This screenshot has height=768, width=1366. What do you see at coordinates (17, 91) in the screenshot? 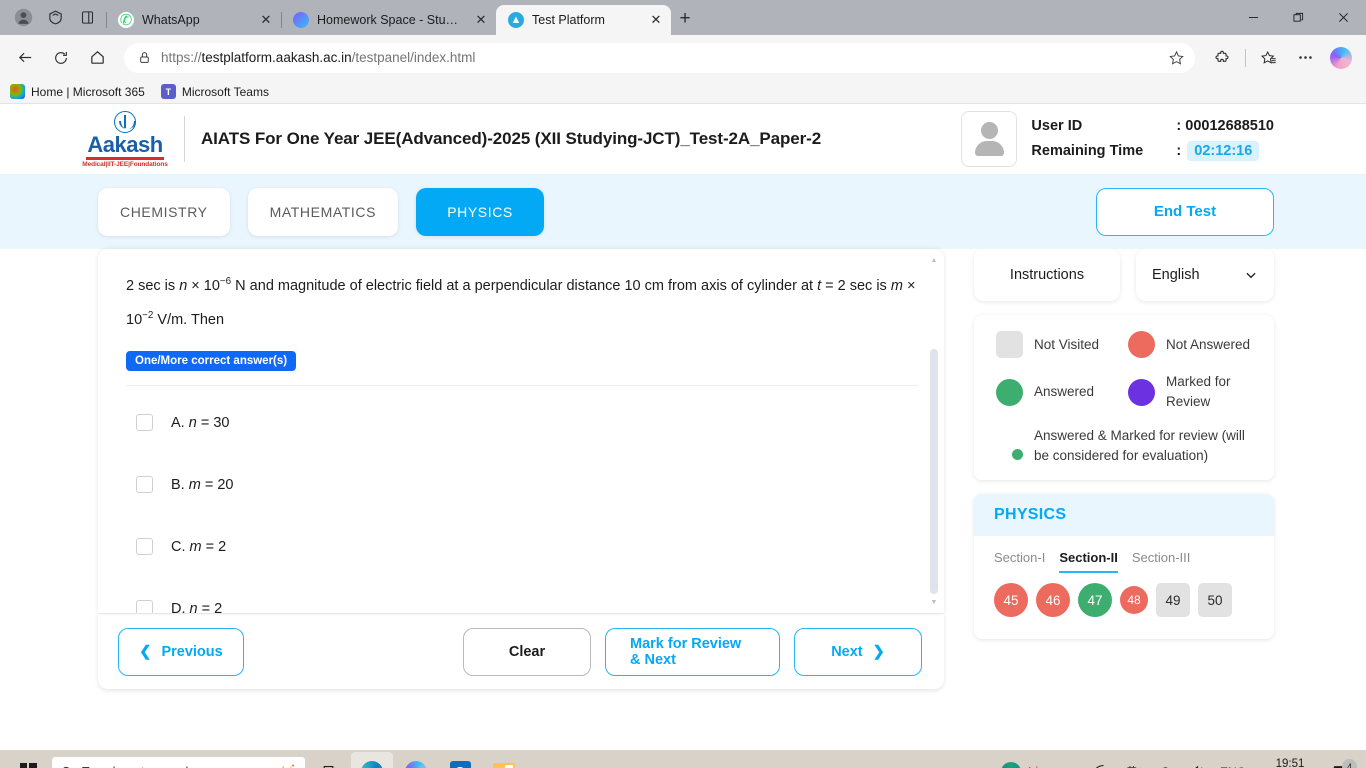
I see `microsoft365-icon` at bounding box center [17, 91].